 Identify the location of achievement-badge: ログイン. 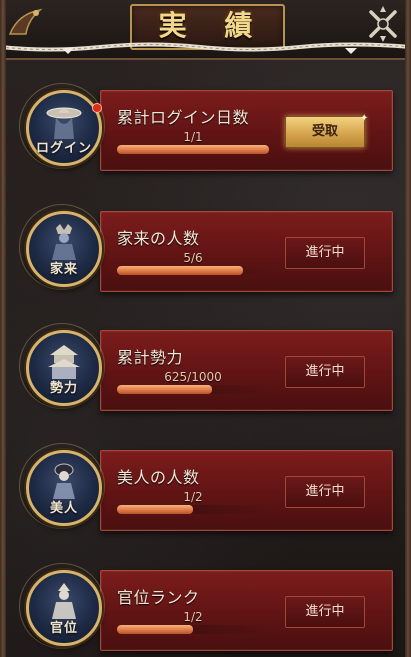
(64, 128).